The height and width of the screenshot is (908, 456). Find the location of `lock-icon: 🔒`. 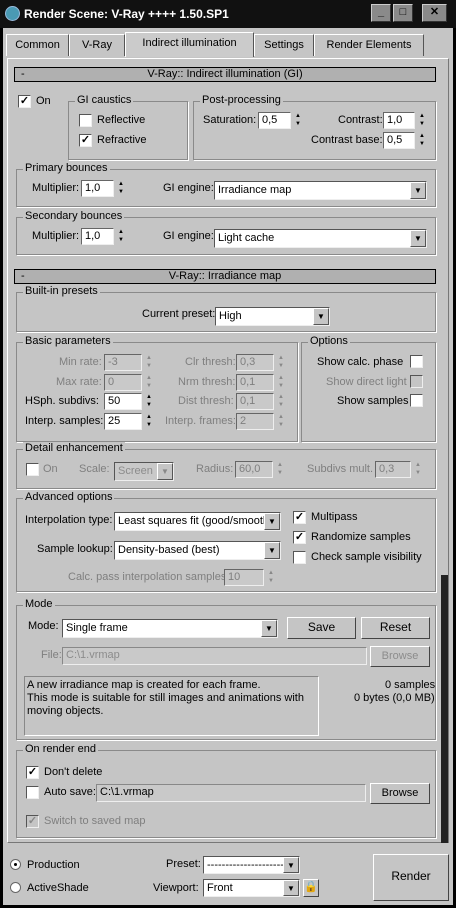

lock-icon: 🔒 is located at coordinates (311, 888).